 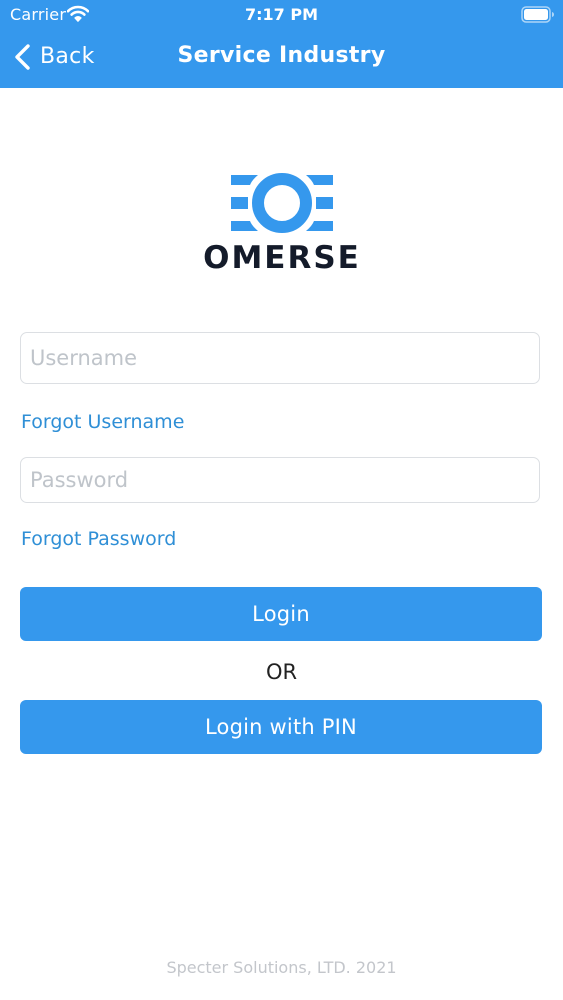 What do you see at coordinates (98, 539) in the screenshot?
I see `forgot-password-link: Forgot Password` at bounding box center [98, 539].